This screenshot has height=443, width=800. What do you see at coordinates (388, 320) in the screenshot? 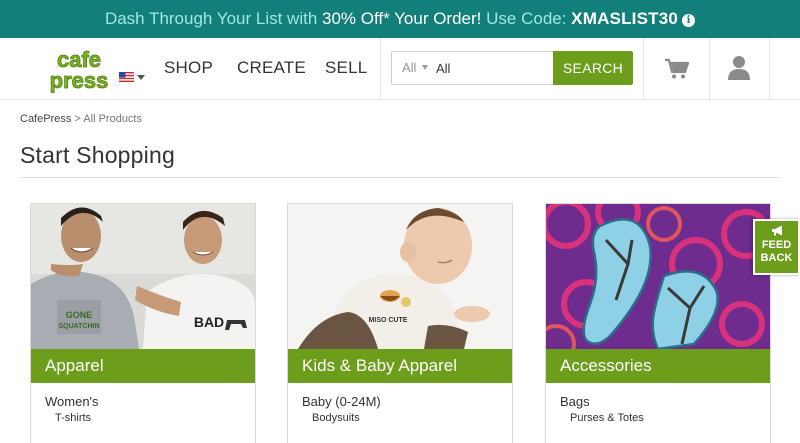
I see `shirt-print: MISO CUTE` at bounding box center [388, 320].